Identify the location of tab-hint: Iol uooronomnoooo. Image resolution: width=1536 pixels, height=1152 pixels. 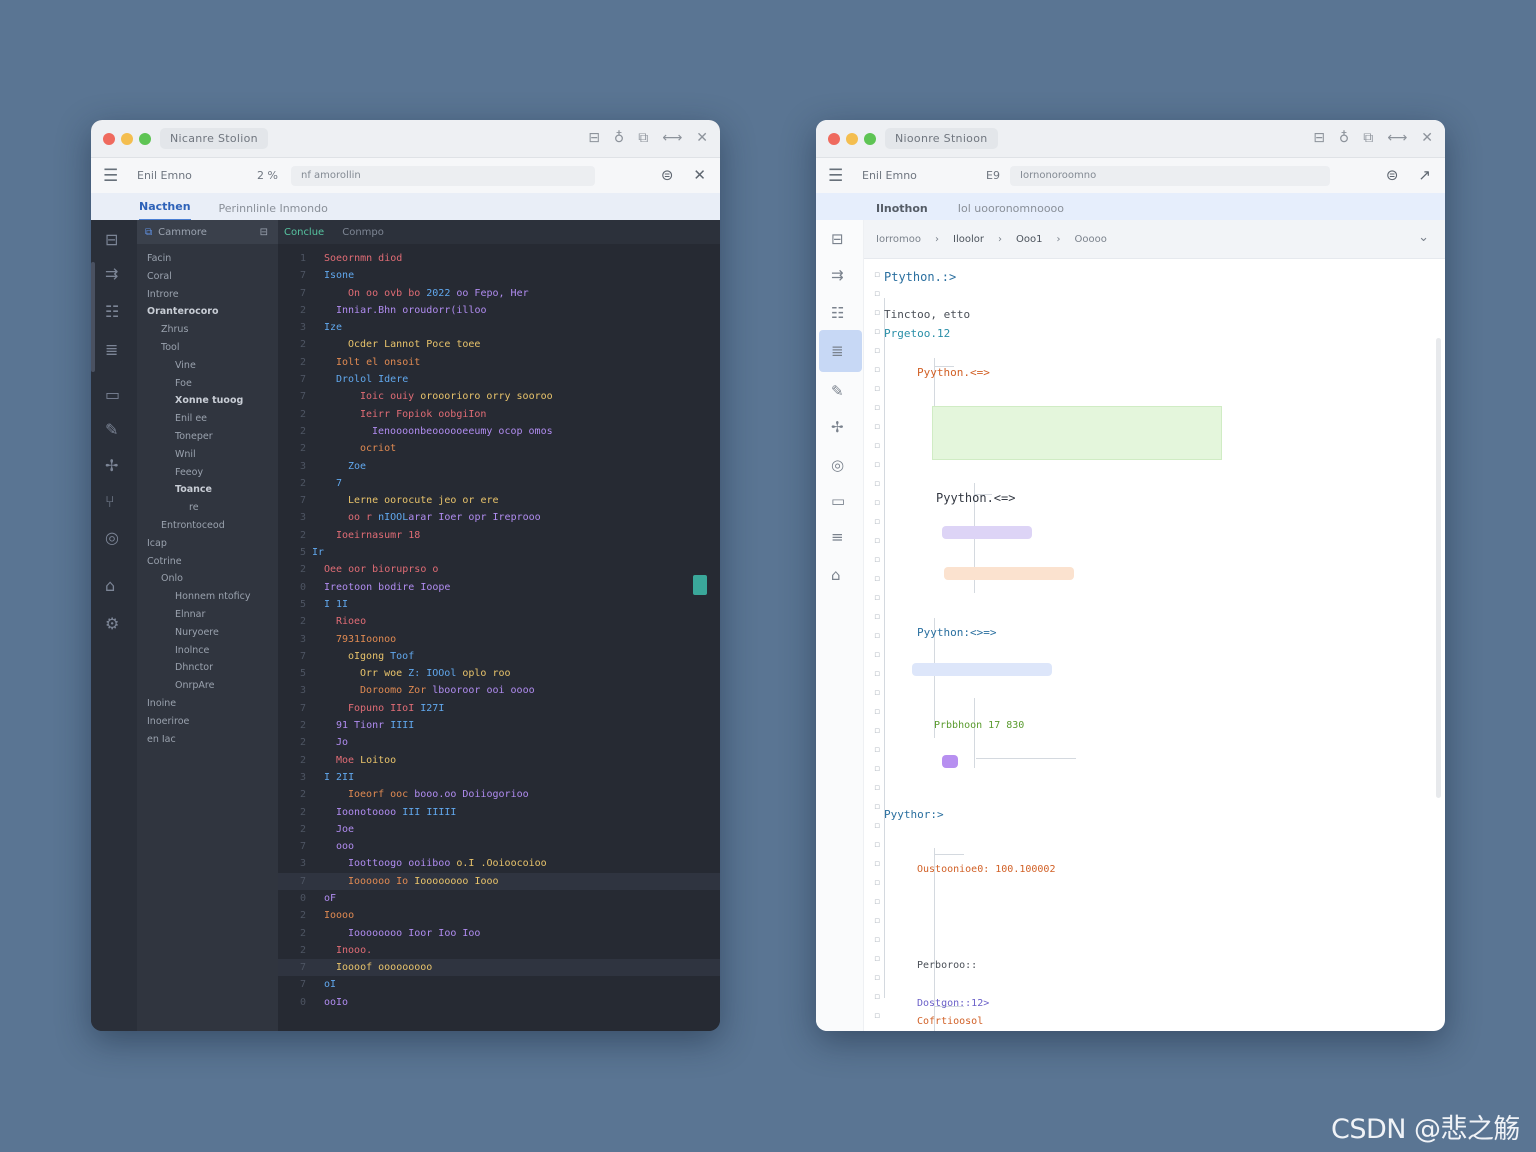
(1011, 211).